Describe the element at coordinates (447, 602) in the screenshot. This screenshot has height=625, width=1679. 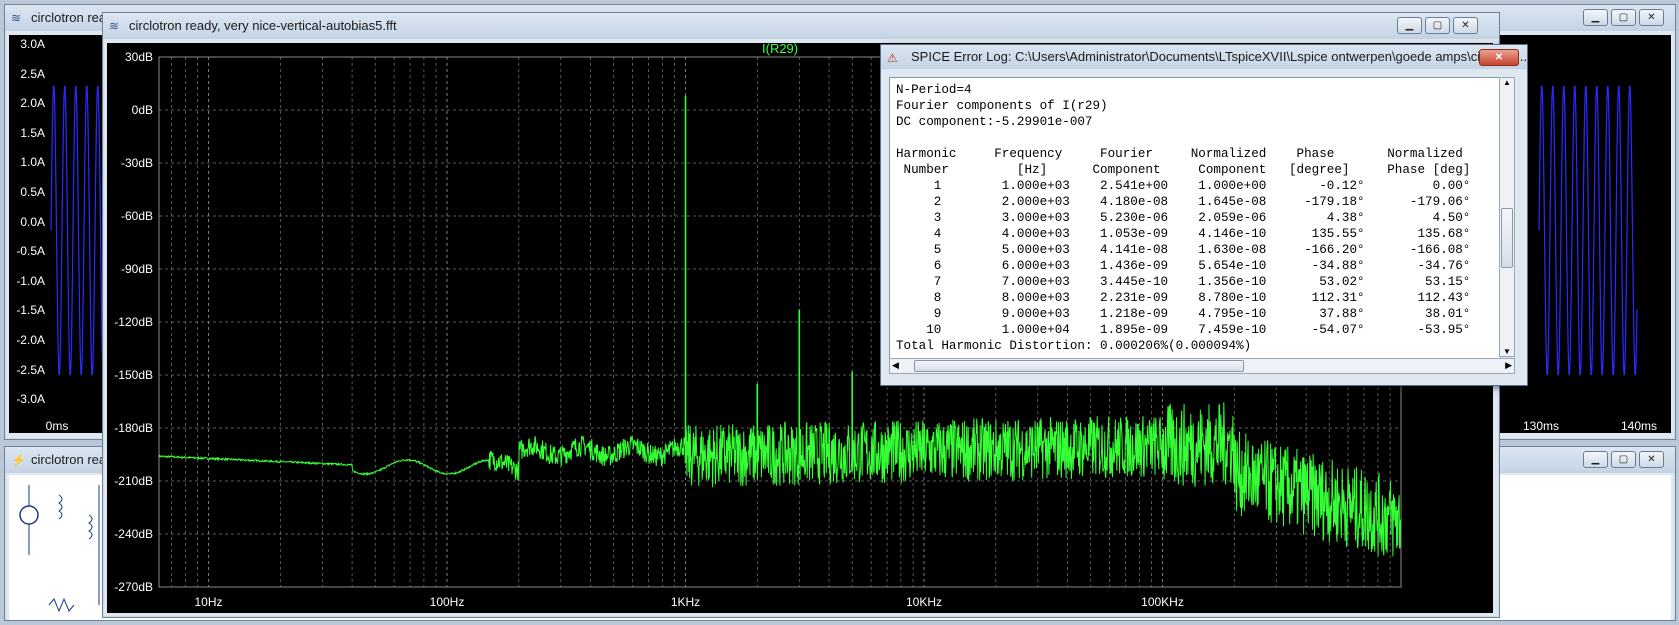
I see `fft-x-tick: 100Hz` at that location.